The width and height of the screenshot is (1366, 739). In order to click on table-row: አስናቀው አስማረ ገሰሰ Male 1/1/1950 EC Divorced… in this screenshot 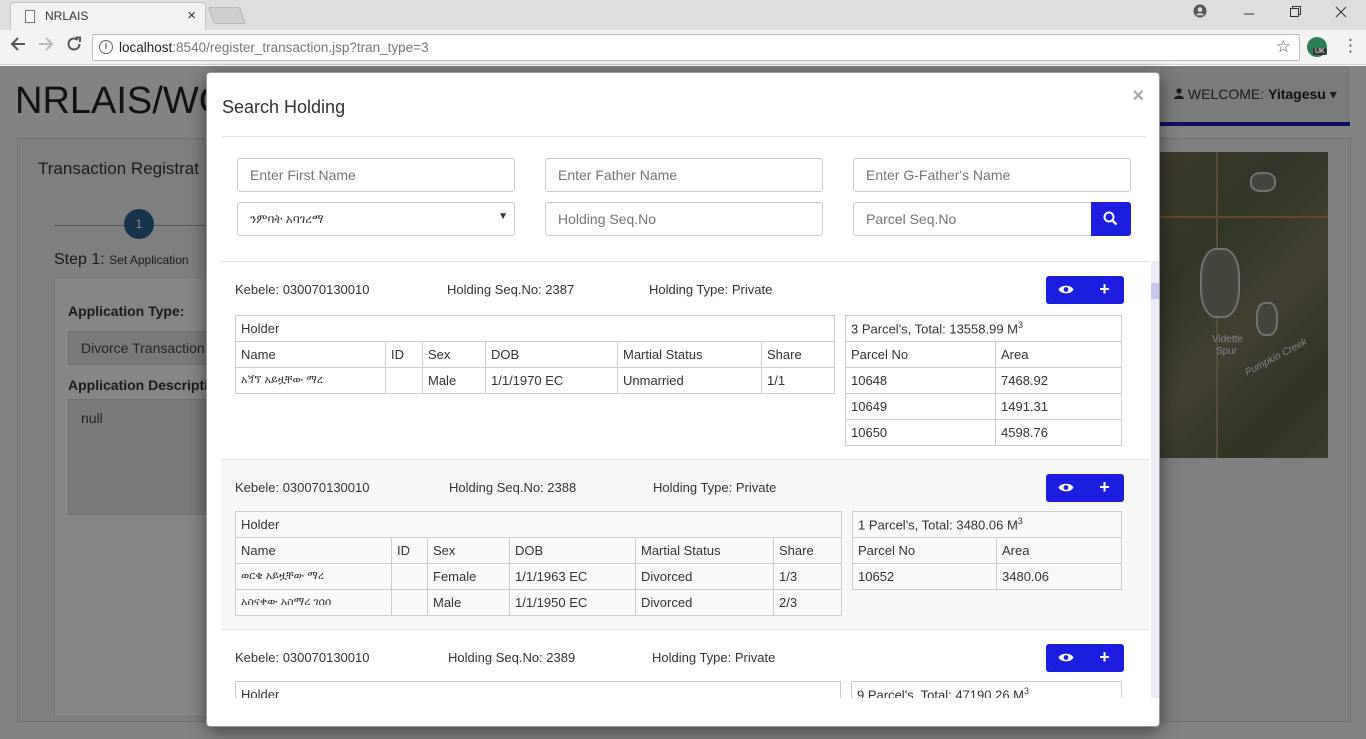, I will do `click(538, 602)`.